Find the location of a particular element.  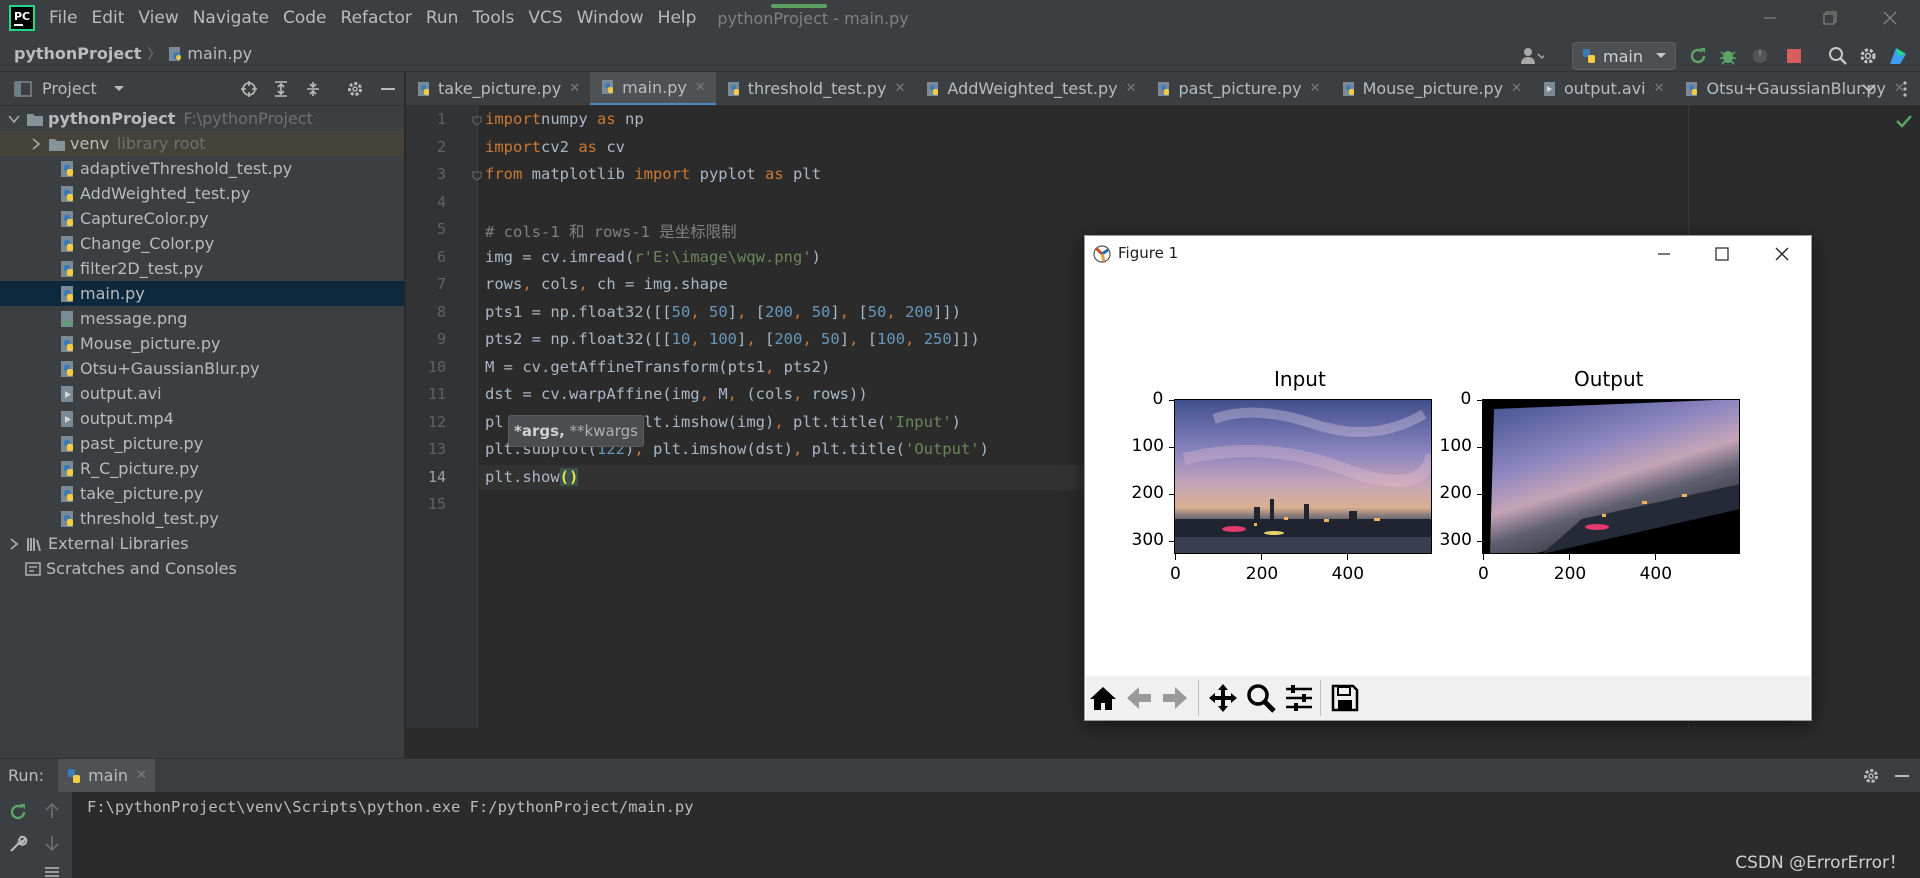

tab-past-picture-py: past_picture.py ✕ is located at coordinates (1238, 88).